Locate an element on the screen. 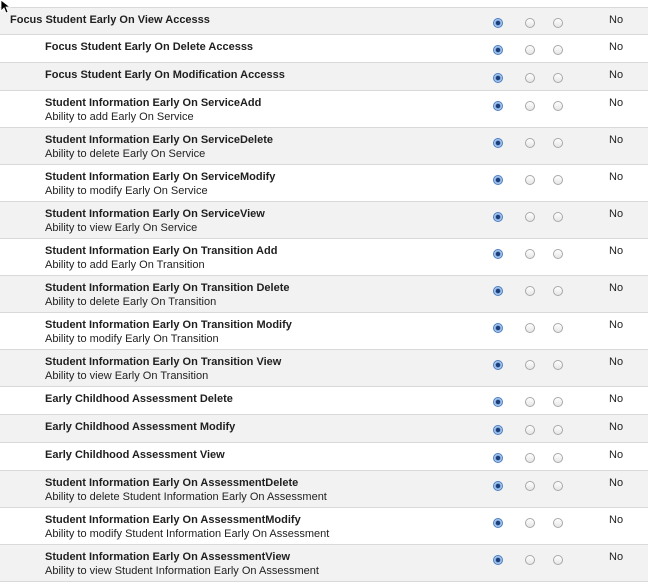 Image resolution: width=648 pixels, height=587 pixels. permission-description: Ability to view Early On Service is located at coordinates (121, 228).